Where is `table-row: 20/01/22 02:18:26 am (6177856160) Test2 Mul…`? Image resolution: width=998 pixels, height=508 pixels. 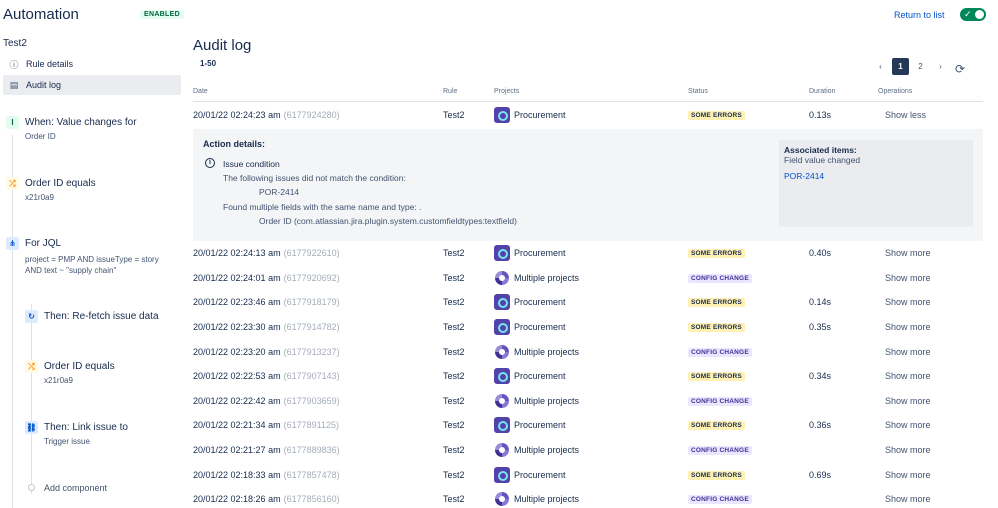 table-row: 20/01/22 02:18:26 am (6177856160) Test2 Mul… is located at coordinates (588, 497).